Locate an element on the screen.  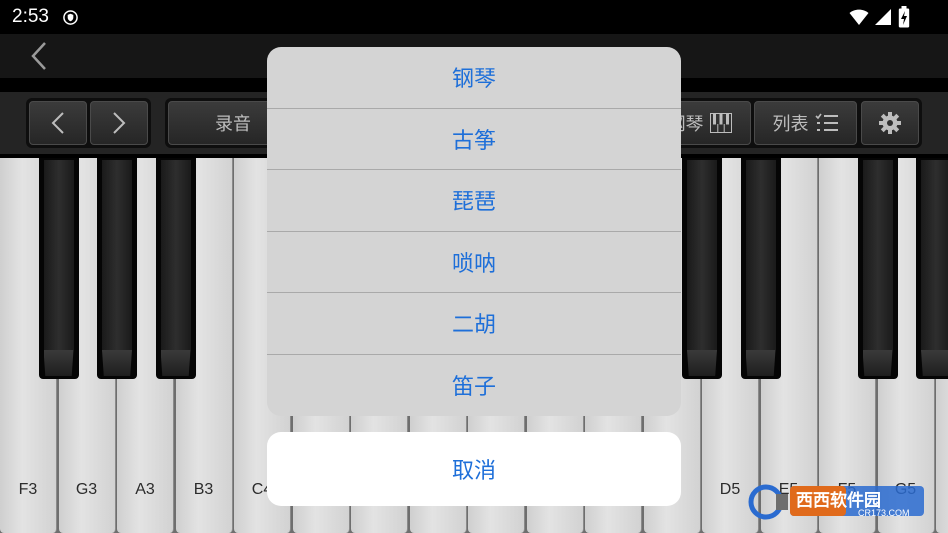
previous-octave-button is located at coordinates (58, 123).